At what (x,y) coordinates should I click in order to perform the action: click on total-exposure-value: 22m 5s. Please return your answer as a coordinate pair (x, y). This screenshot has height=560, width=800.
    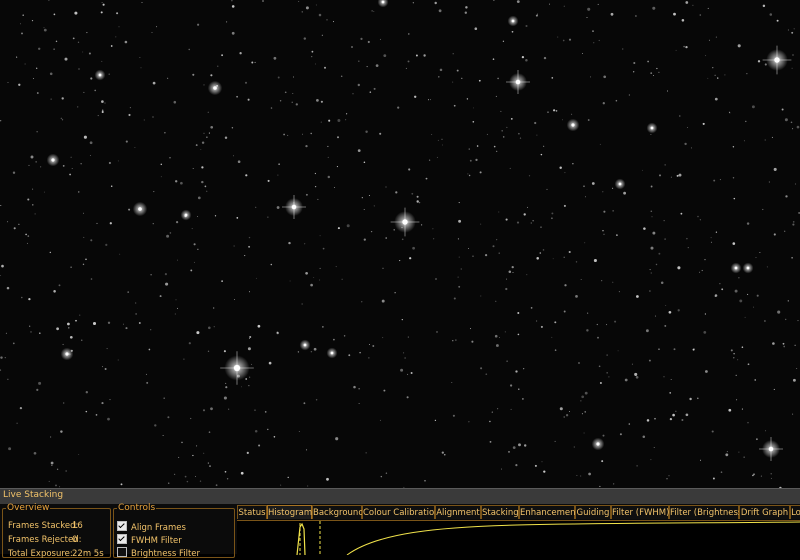
    Looking at the image, I should click on (88, 554).